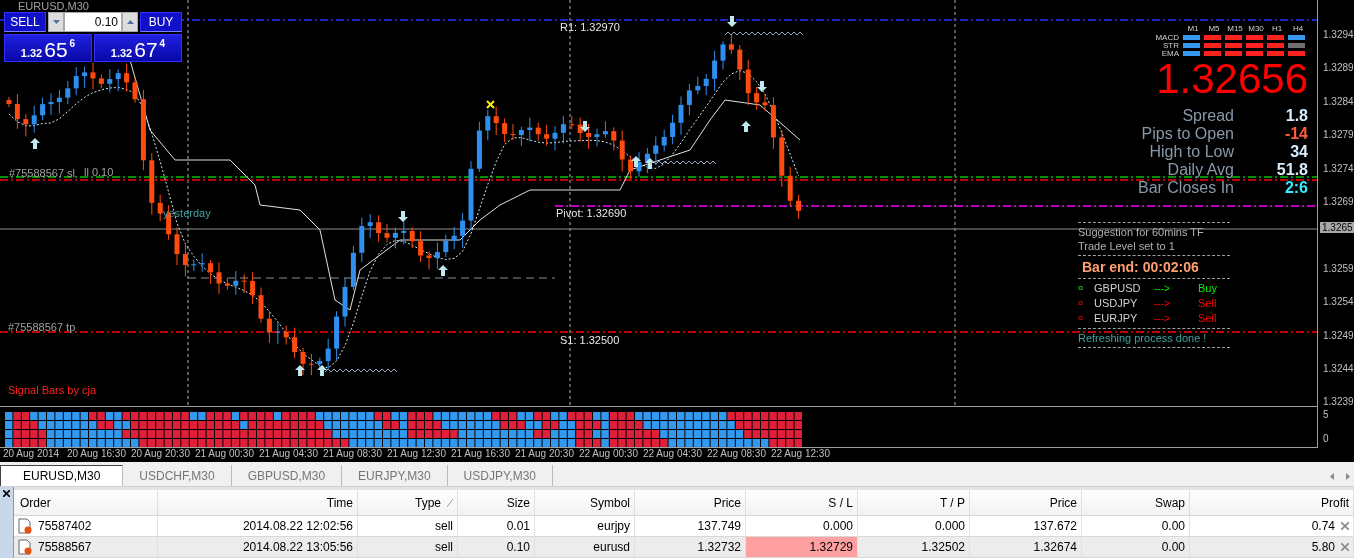 The image size is (1354, 558). I want to click on level-label: R1: 1.32970, so click(590, 27).